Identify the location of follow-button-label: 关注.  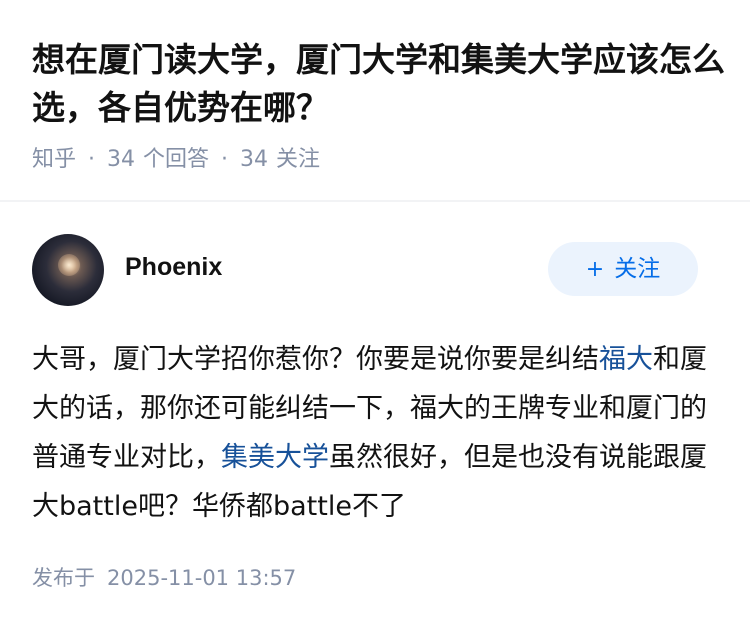
(637, 269).